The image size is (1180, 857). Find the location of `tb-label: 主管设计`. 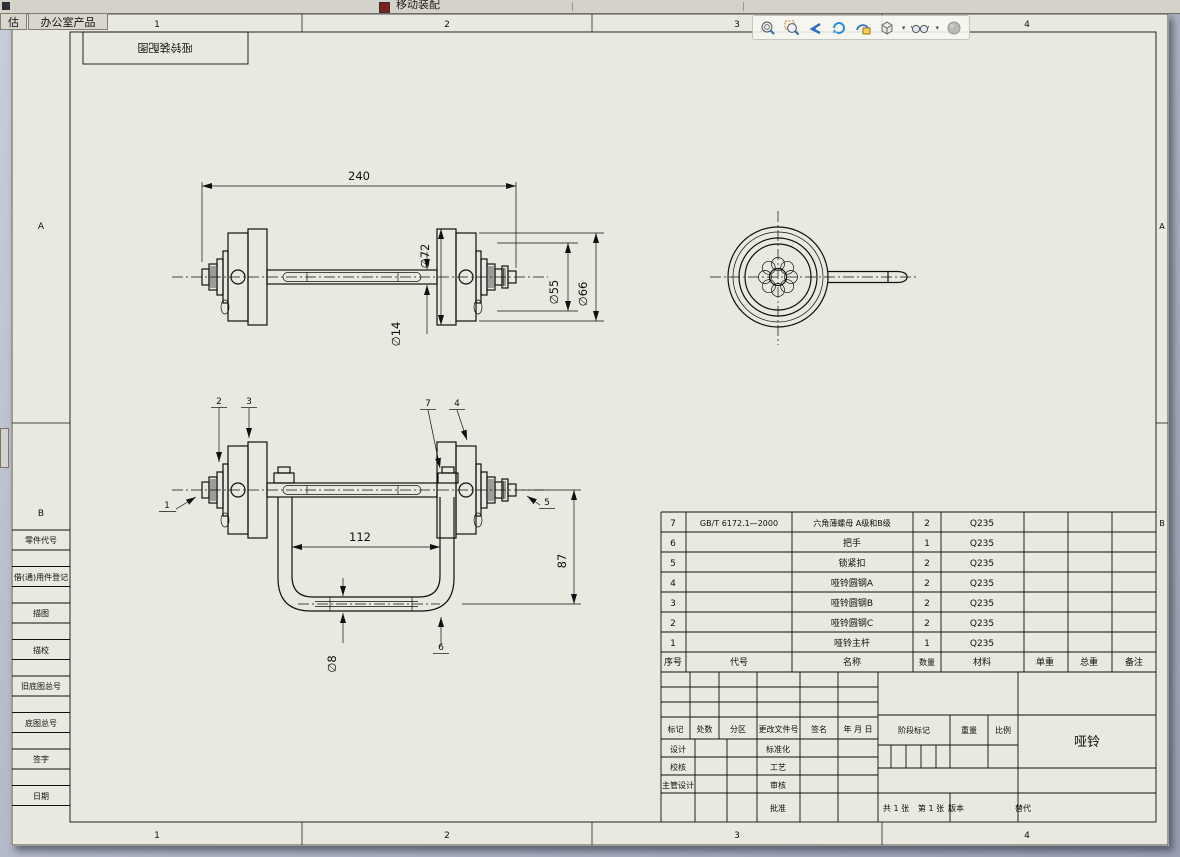

tb-label: 主管设计 is located at coordinates (678, 785).